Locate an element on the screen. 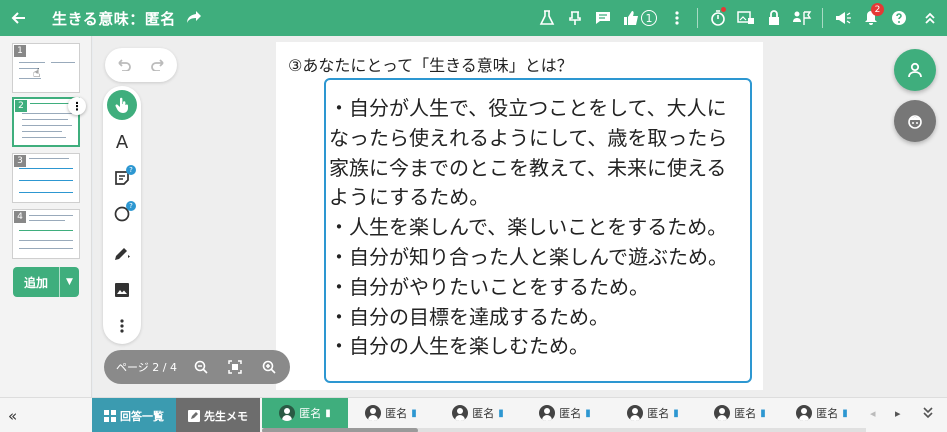  page-title: 生きる意味：匿名 is located at coordinates (114, 18).